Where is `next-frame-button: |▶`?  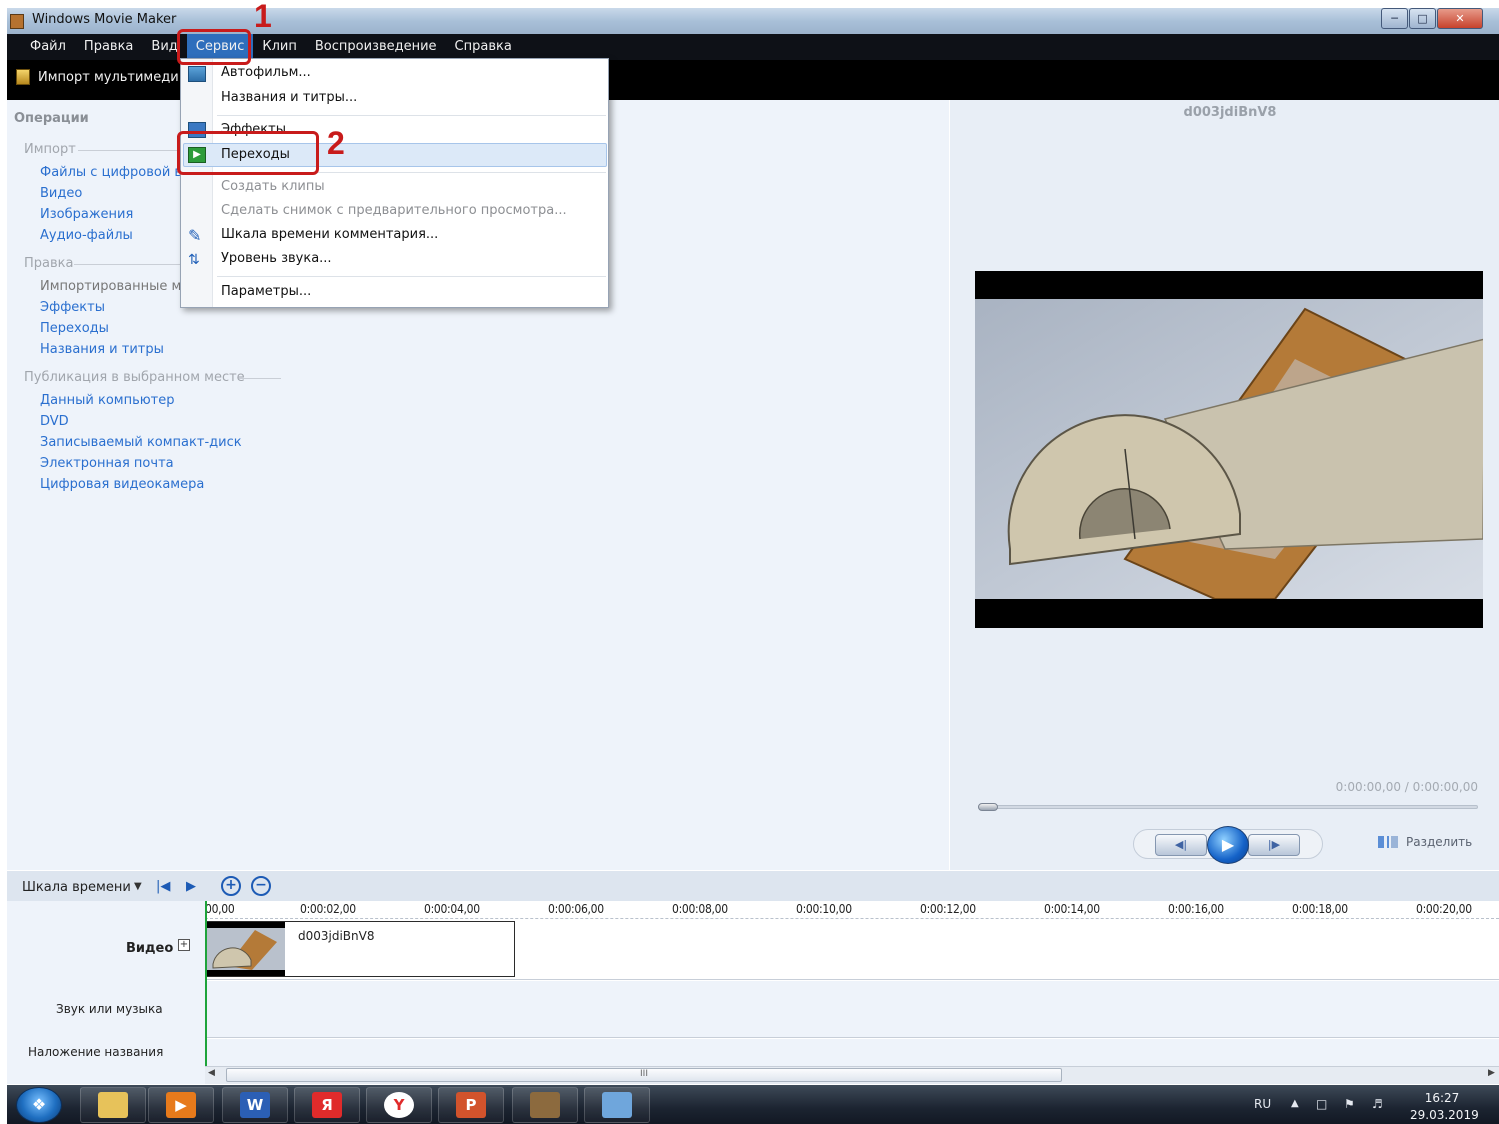 next-frame-button: |▶ is located at coordinates (1274, 845).